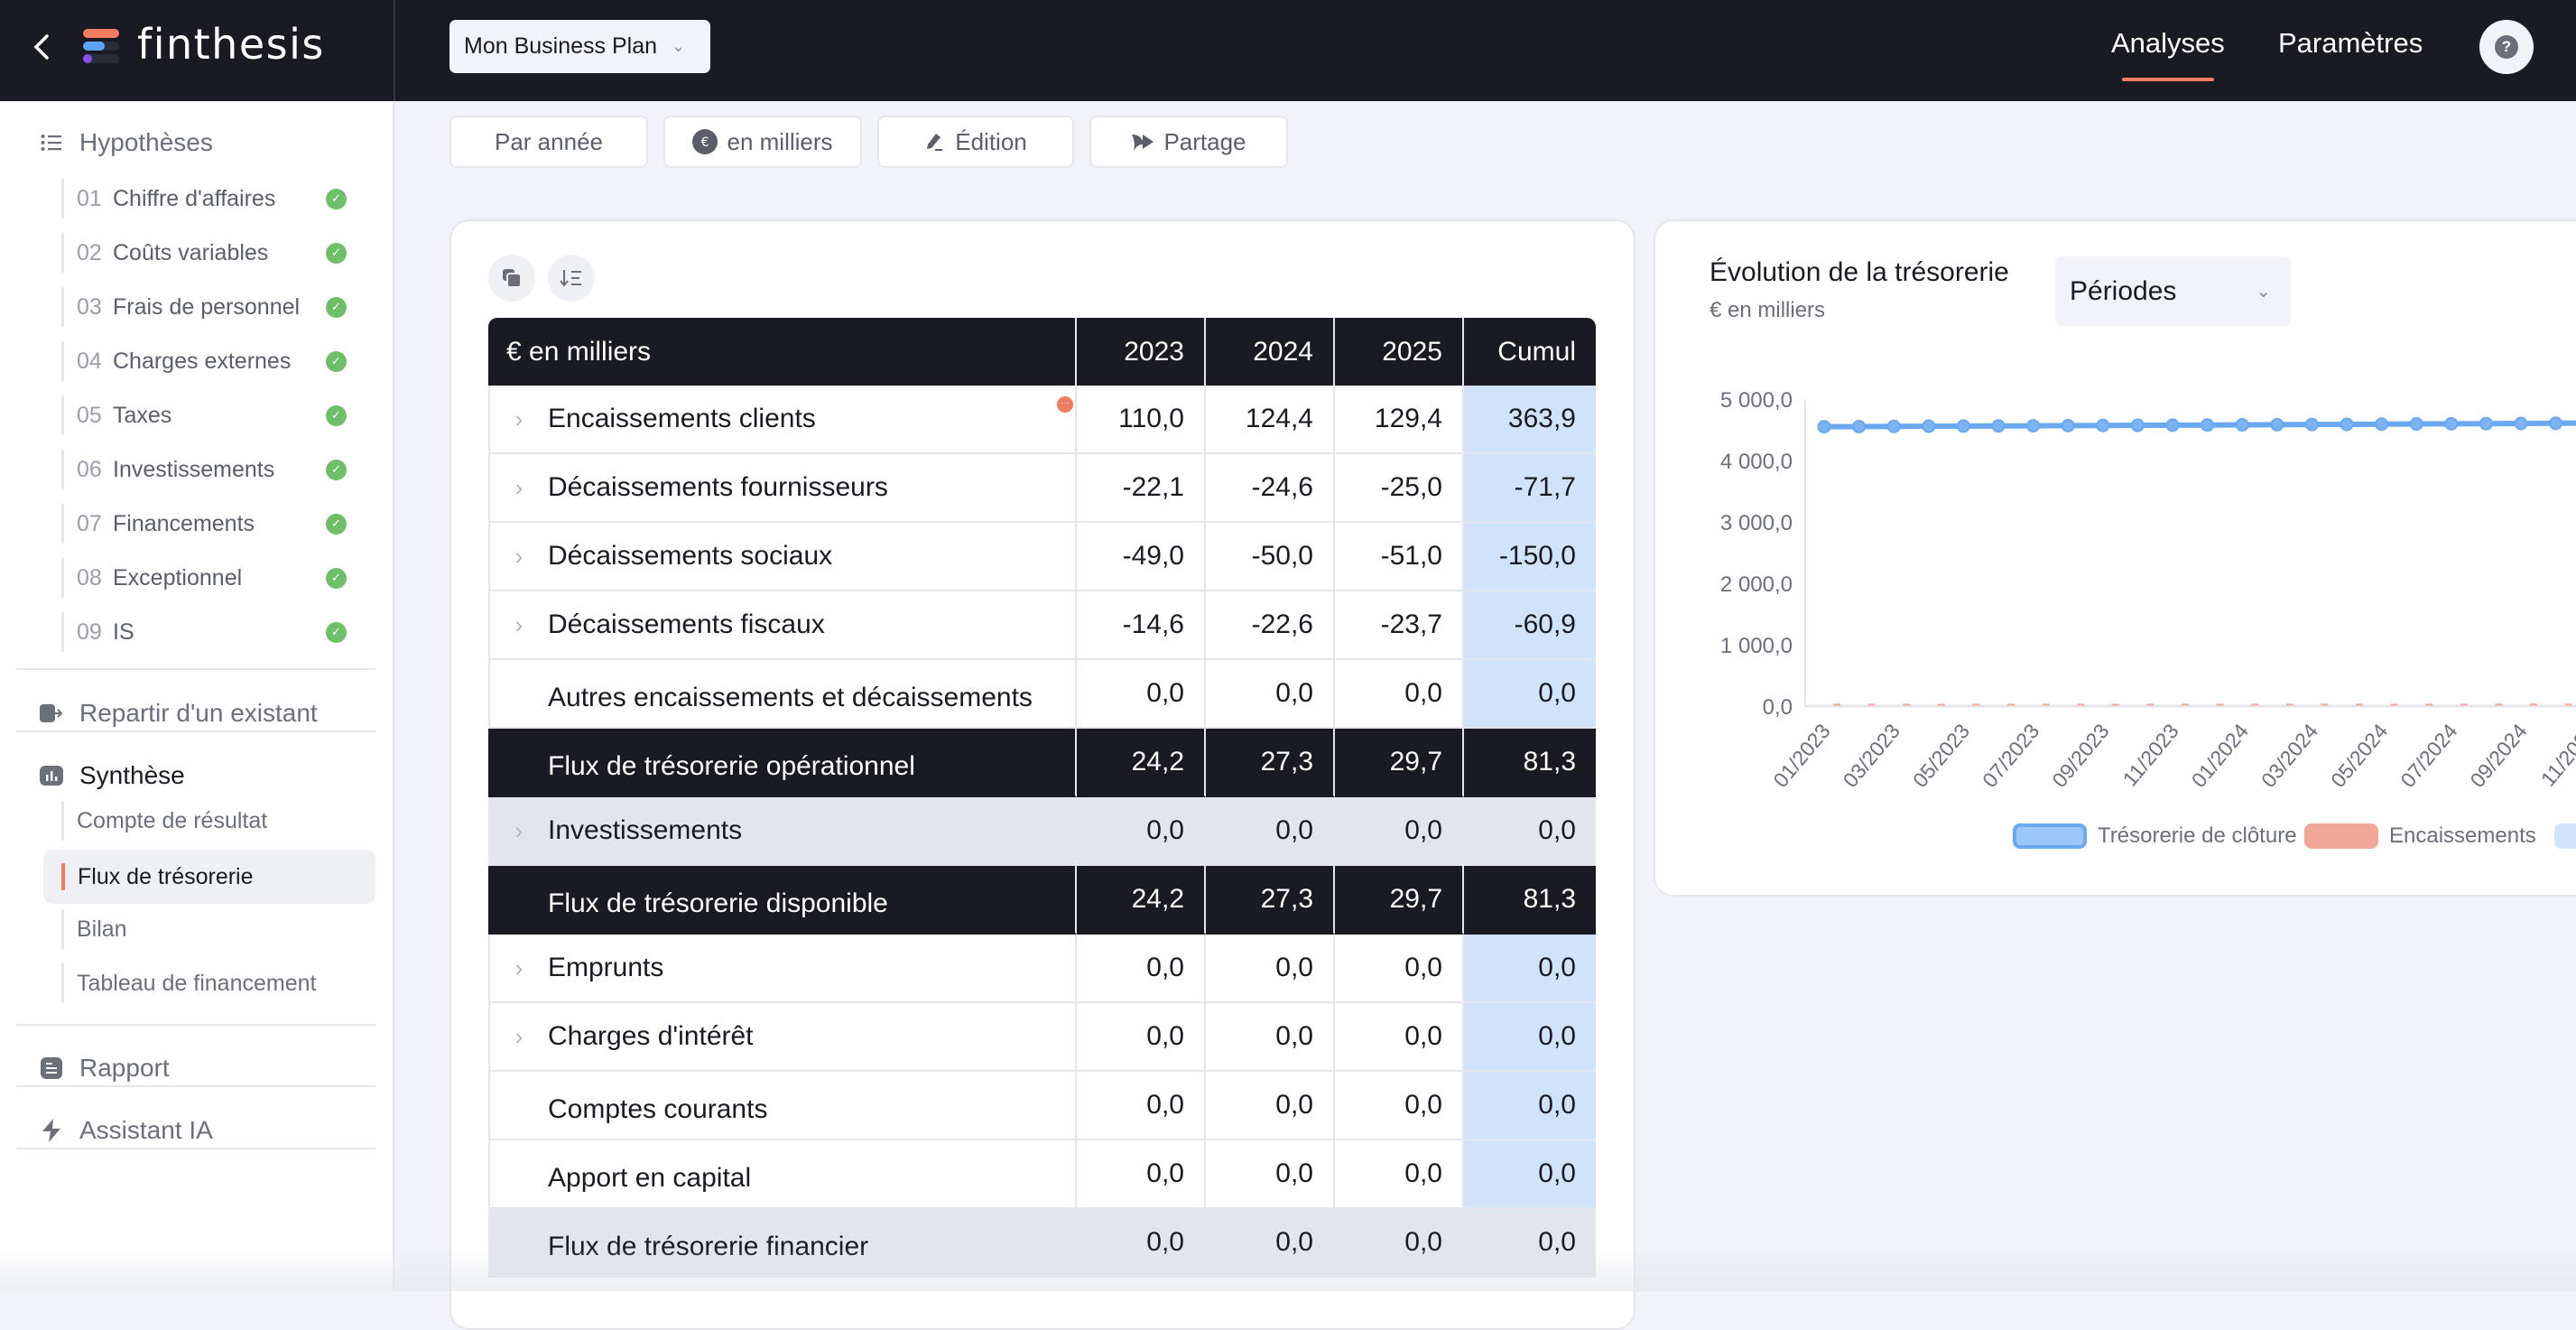 This screenshot has height=1330, width=2576. What do you see at coordinates (1756, 400) in the screenshot?
I see `y-tick-label: 5 000,0` at bounding box center [1756, 400].